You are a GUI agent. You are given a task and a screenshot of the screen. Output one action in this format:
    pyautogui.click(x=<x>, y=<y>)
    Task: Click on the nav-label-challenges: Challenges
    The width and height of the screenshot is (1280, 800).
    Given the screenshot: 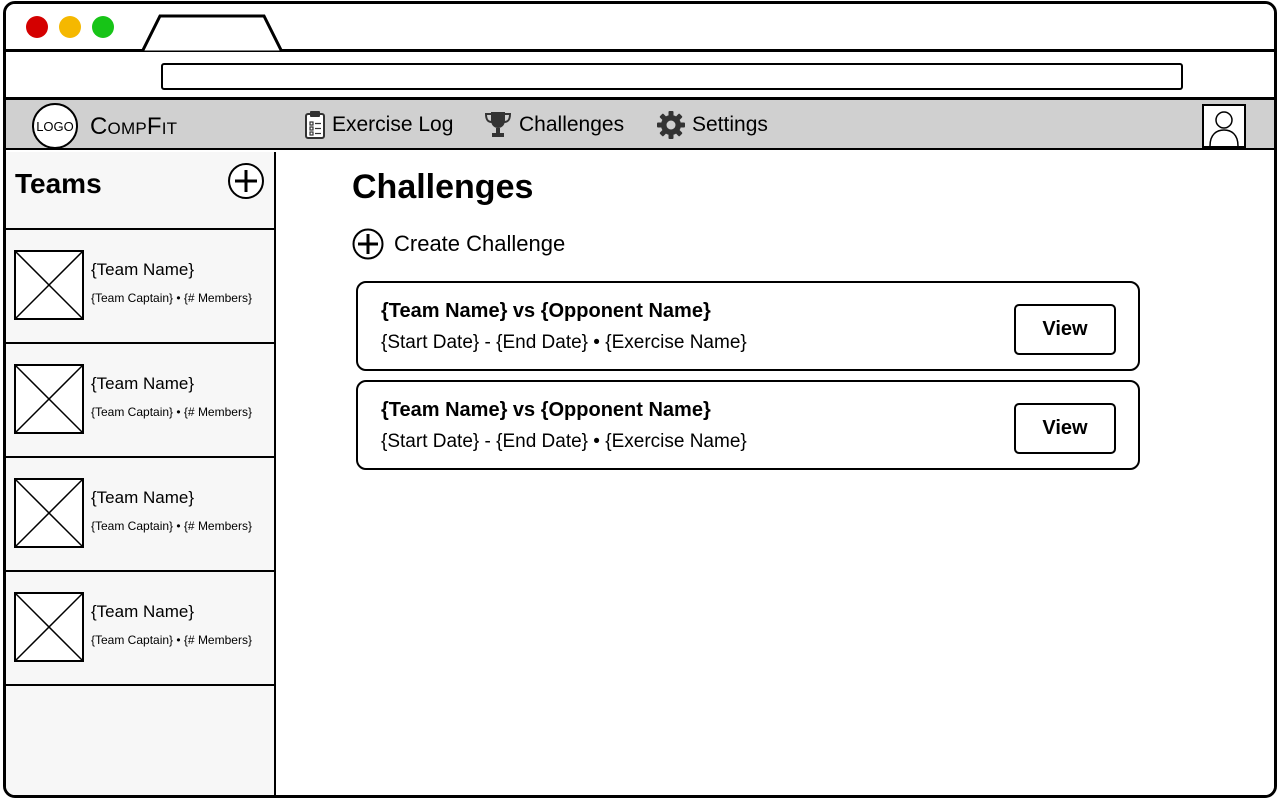 What is the action you would take?
    pyautogui.click(x=572, y=124)
    